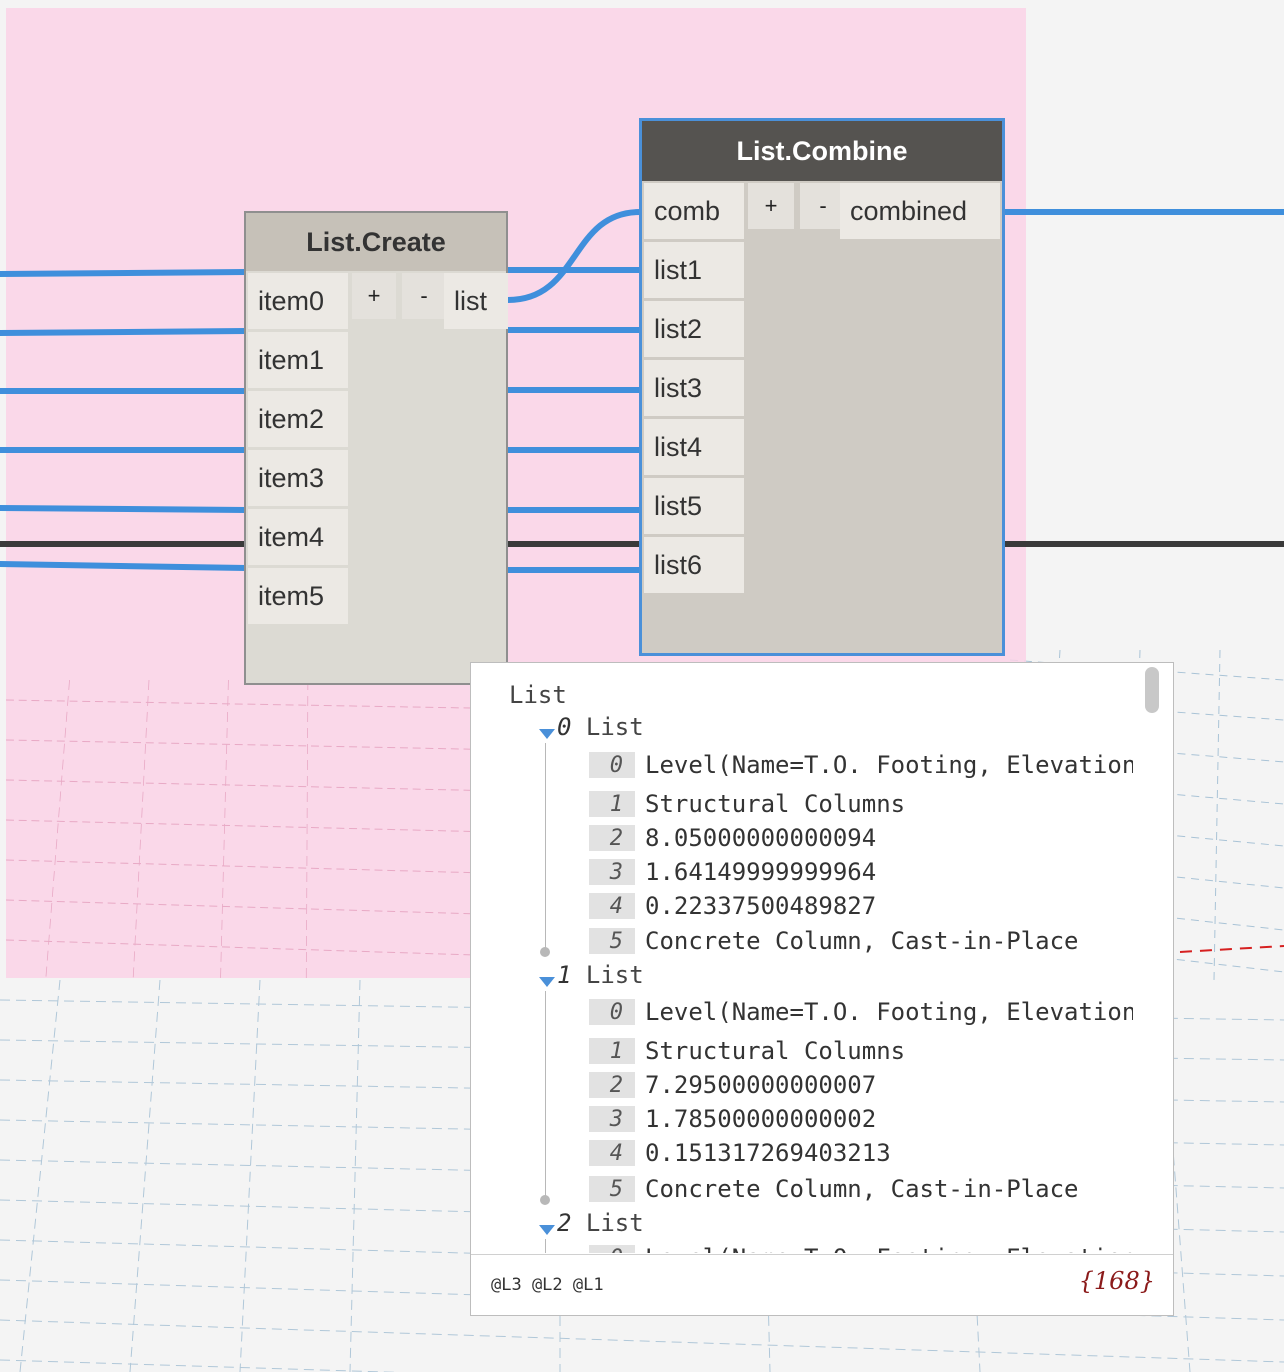 Image resolution: width=1284 pixels, height=1372 pixels. What do you see at coordinates (1116, 1281) in the screenshot?
I see `item-count: {168}` at bounding box center [1116, 1281].